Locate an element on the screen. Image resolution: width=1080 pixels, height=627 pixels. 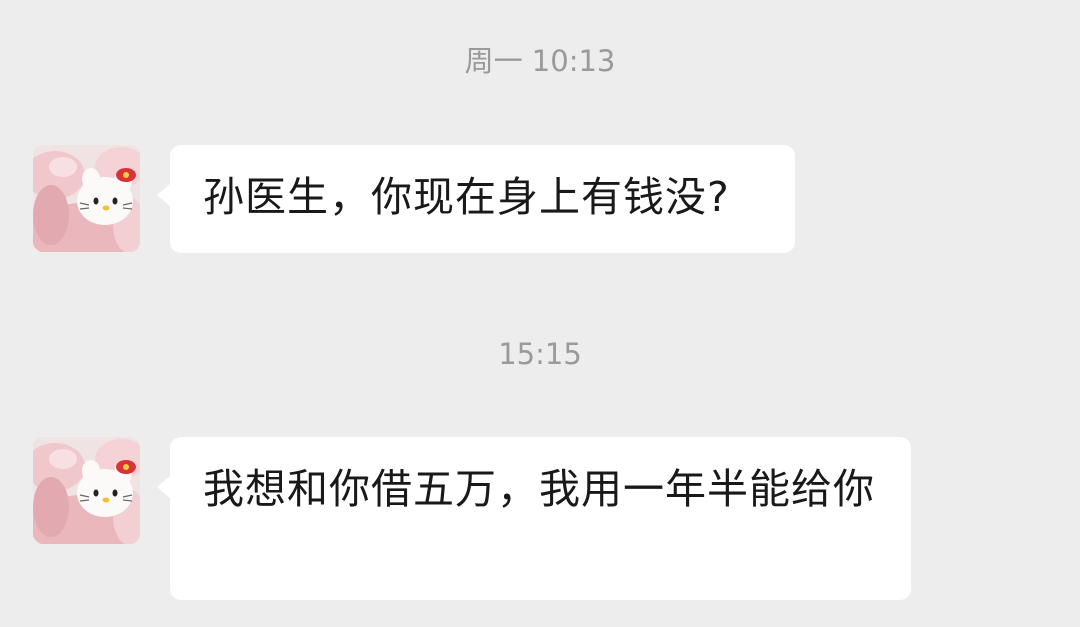
message-text: 我想和你借五万，我用一年半能给你 is located at coordinates (539, 489).